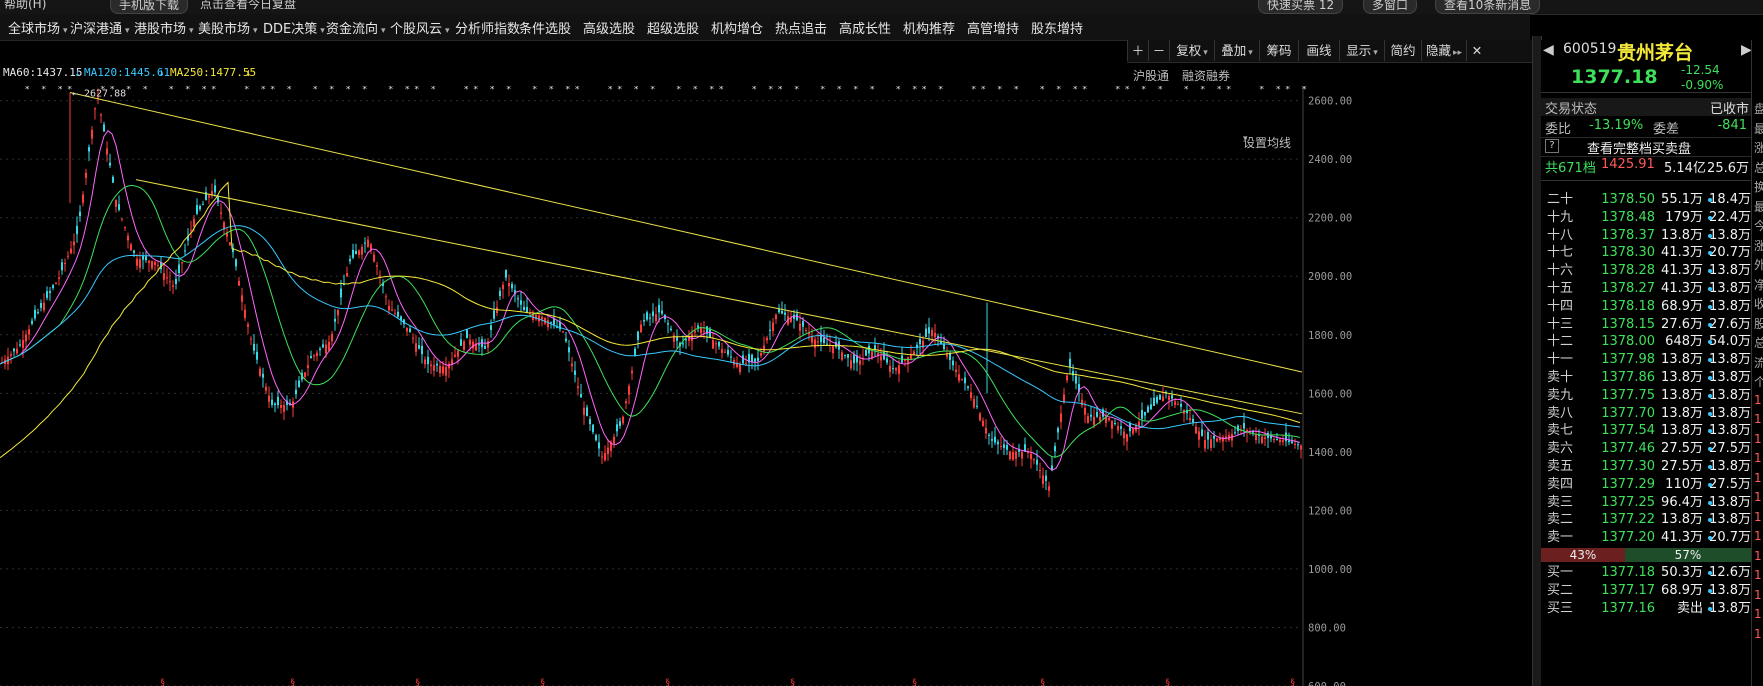 The height and width of the screenshot is (686, 1763). Describe the element at coordinates (865, 27) in the screenshot. I see `menu-item-13: 高成长性` at that location.